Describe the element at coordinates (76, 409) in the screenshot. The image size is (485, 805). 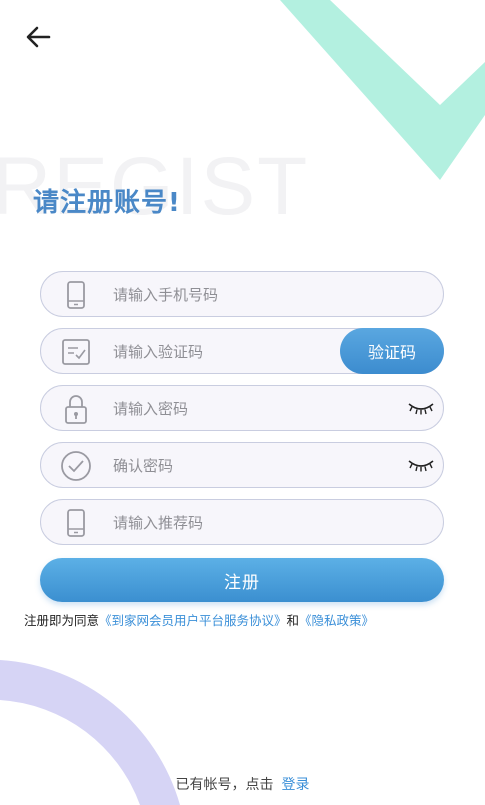
I see `lock-icon` at that location.